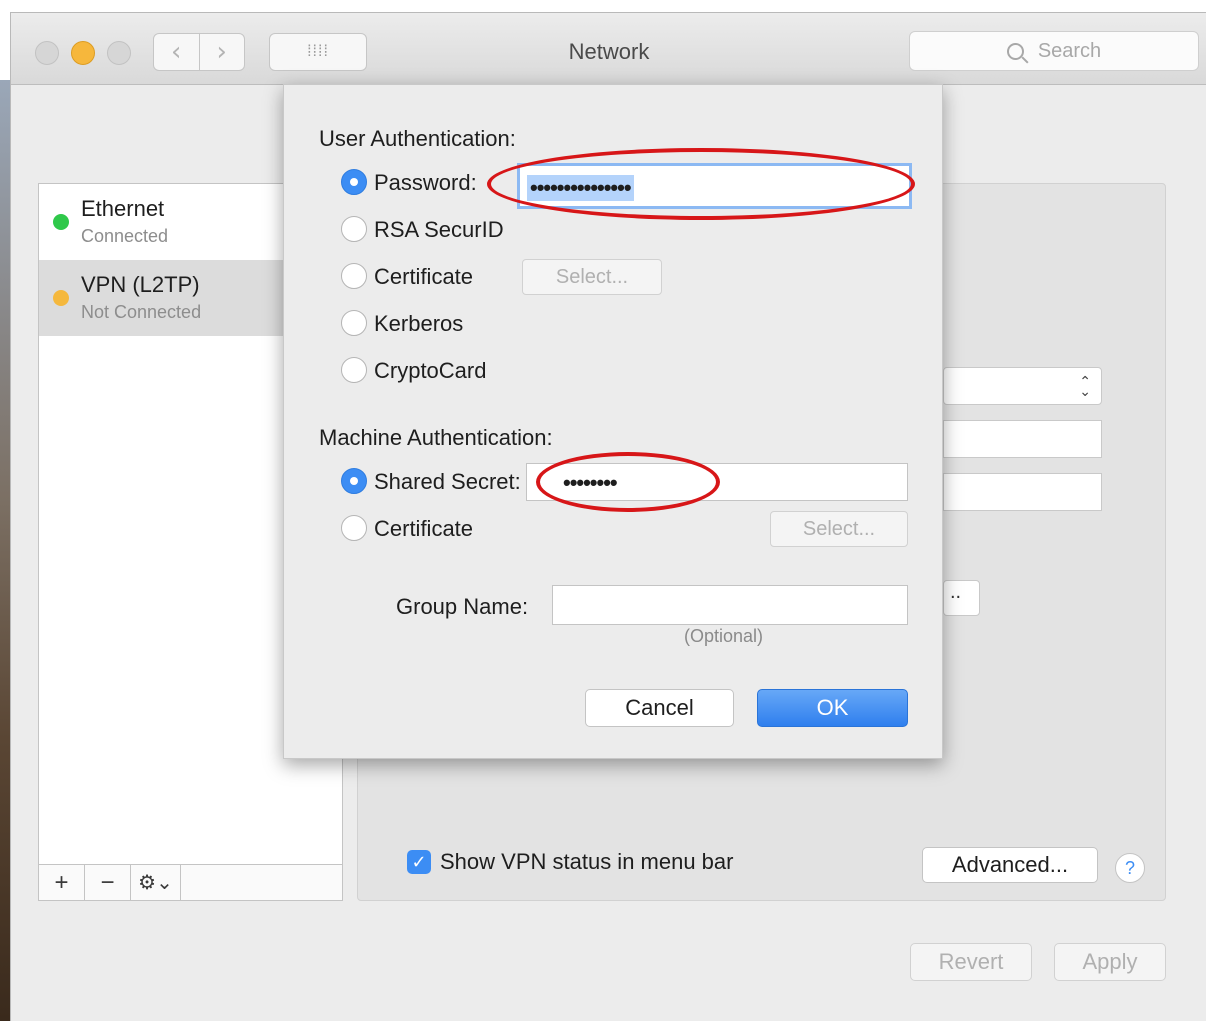 The width and height of the screenshot is (1206, 1021). I want to click on shared-secret-radio, so click(354, 481).